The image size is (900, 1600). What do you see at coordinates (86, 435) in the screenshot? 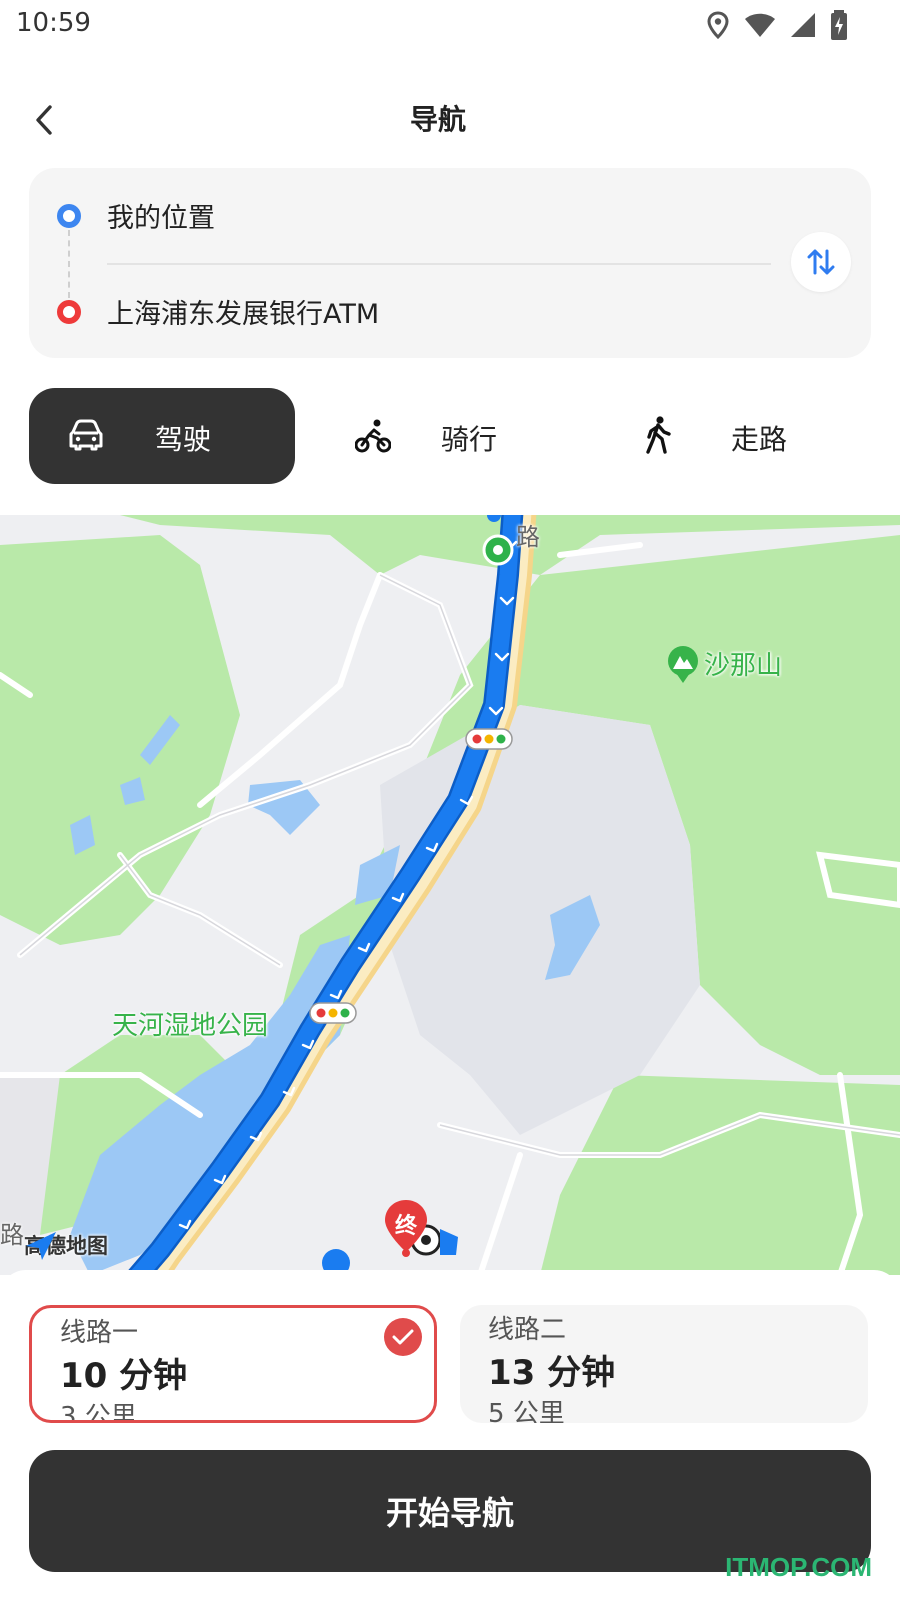
I see `car-icon` at bounding box center [86, 435].